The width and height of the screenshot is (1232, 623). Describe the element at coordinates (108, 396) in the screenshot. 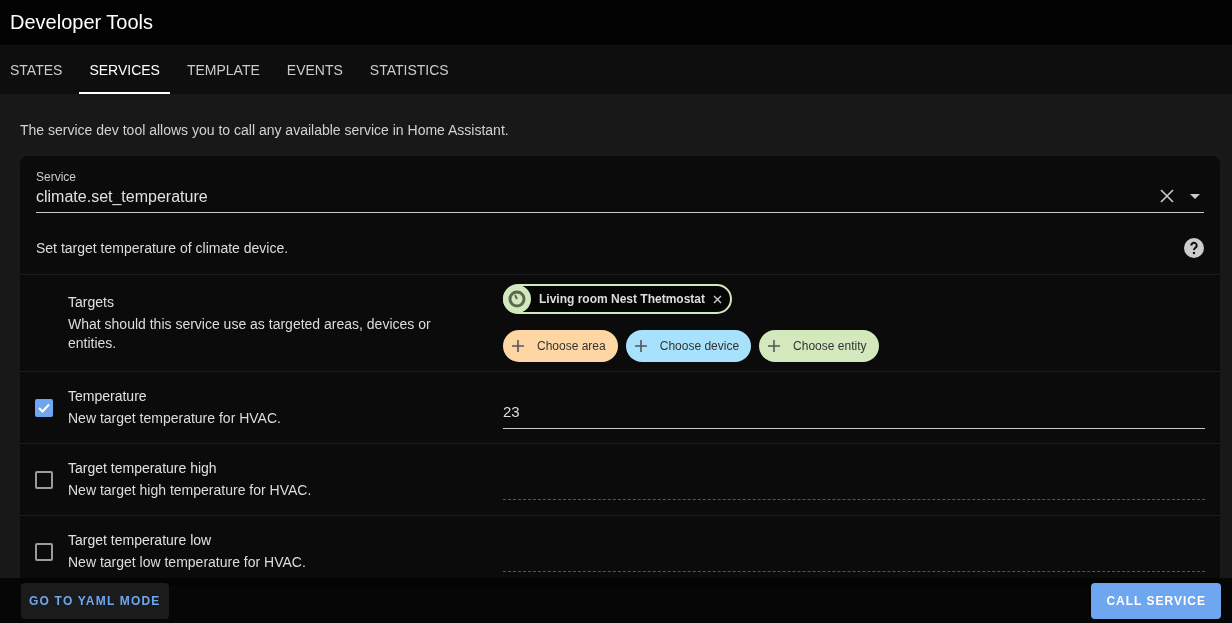

I see `field-name: Temperature` at that location.